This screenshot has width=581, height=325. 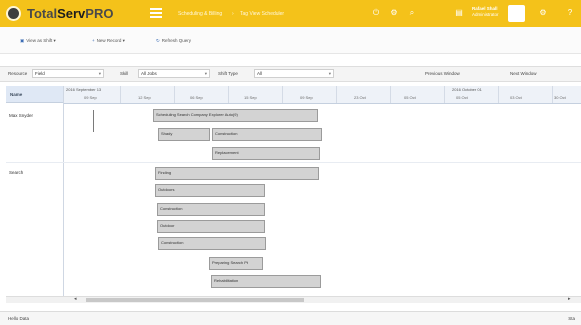 I want to click on day-label: 23 Oct, so click(x=360, y=97).